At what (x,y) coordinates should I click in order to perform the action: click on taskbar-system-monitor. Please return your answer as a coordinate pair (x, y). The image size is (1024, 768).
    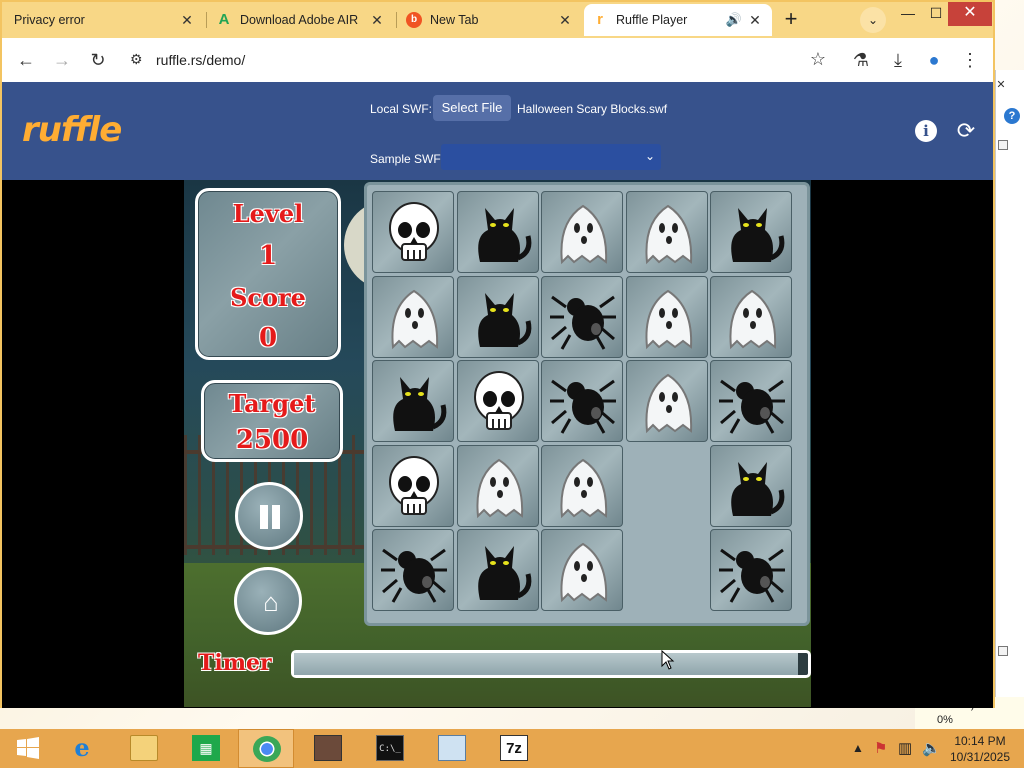
    Looking at the image, I should click on (452, 748).